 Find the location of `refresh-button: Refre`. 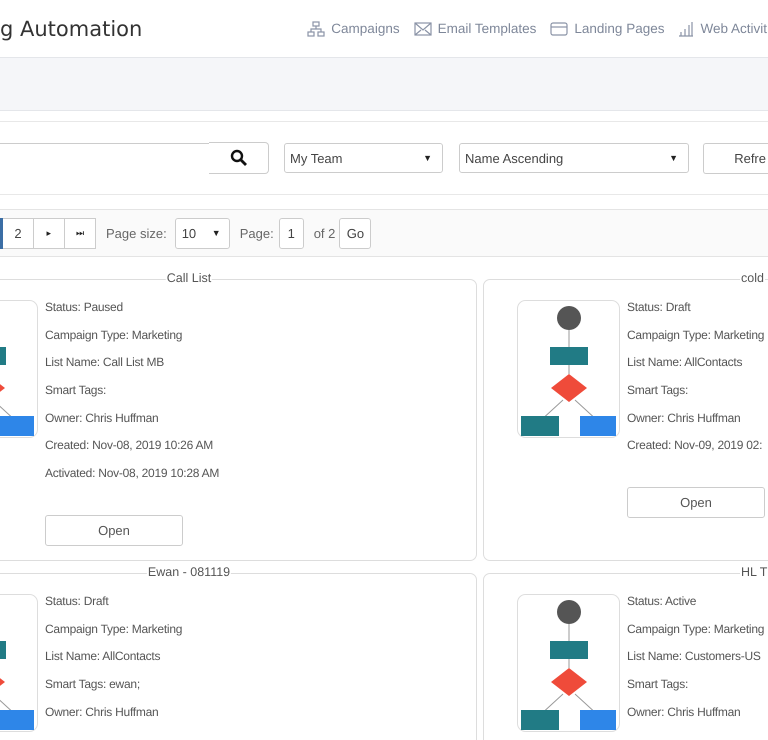

refresh-button: Refre is located at coordinates (735, 158).